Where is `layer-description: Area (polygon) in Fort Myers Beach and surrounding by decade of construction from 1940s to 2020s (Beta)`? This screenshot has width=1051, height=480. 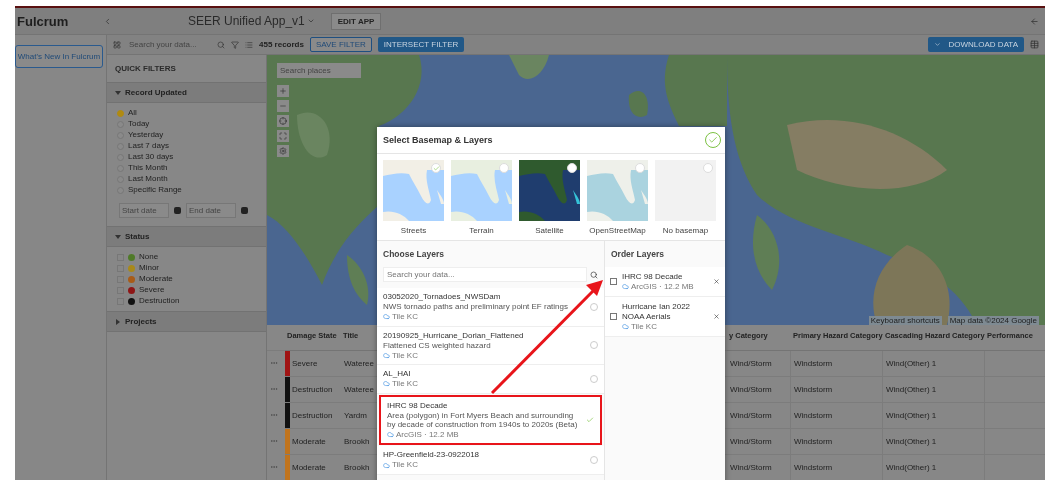 layer-description: Area (polygon) in Fort Myers Beach and surrounding by decade of construction from 1940s to 2020s (Beta) is located at coordinates (483, 420).